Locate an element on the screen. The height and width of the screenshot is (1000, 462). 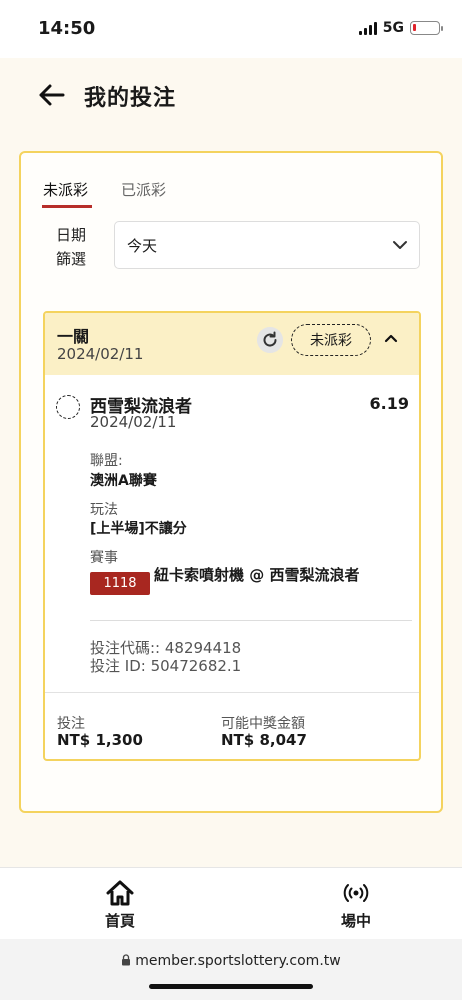
nav-live-label: 場中 is located at coordinates (355, 921).